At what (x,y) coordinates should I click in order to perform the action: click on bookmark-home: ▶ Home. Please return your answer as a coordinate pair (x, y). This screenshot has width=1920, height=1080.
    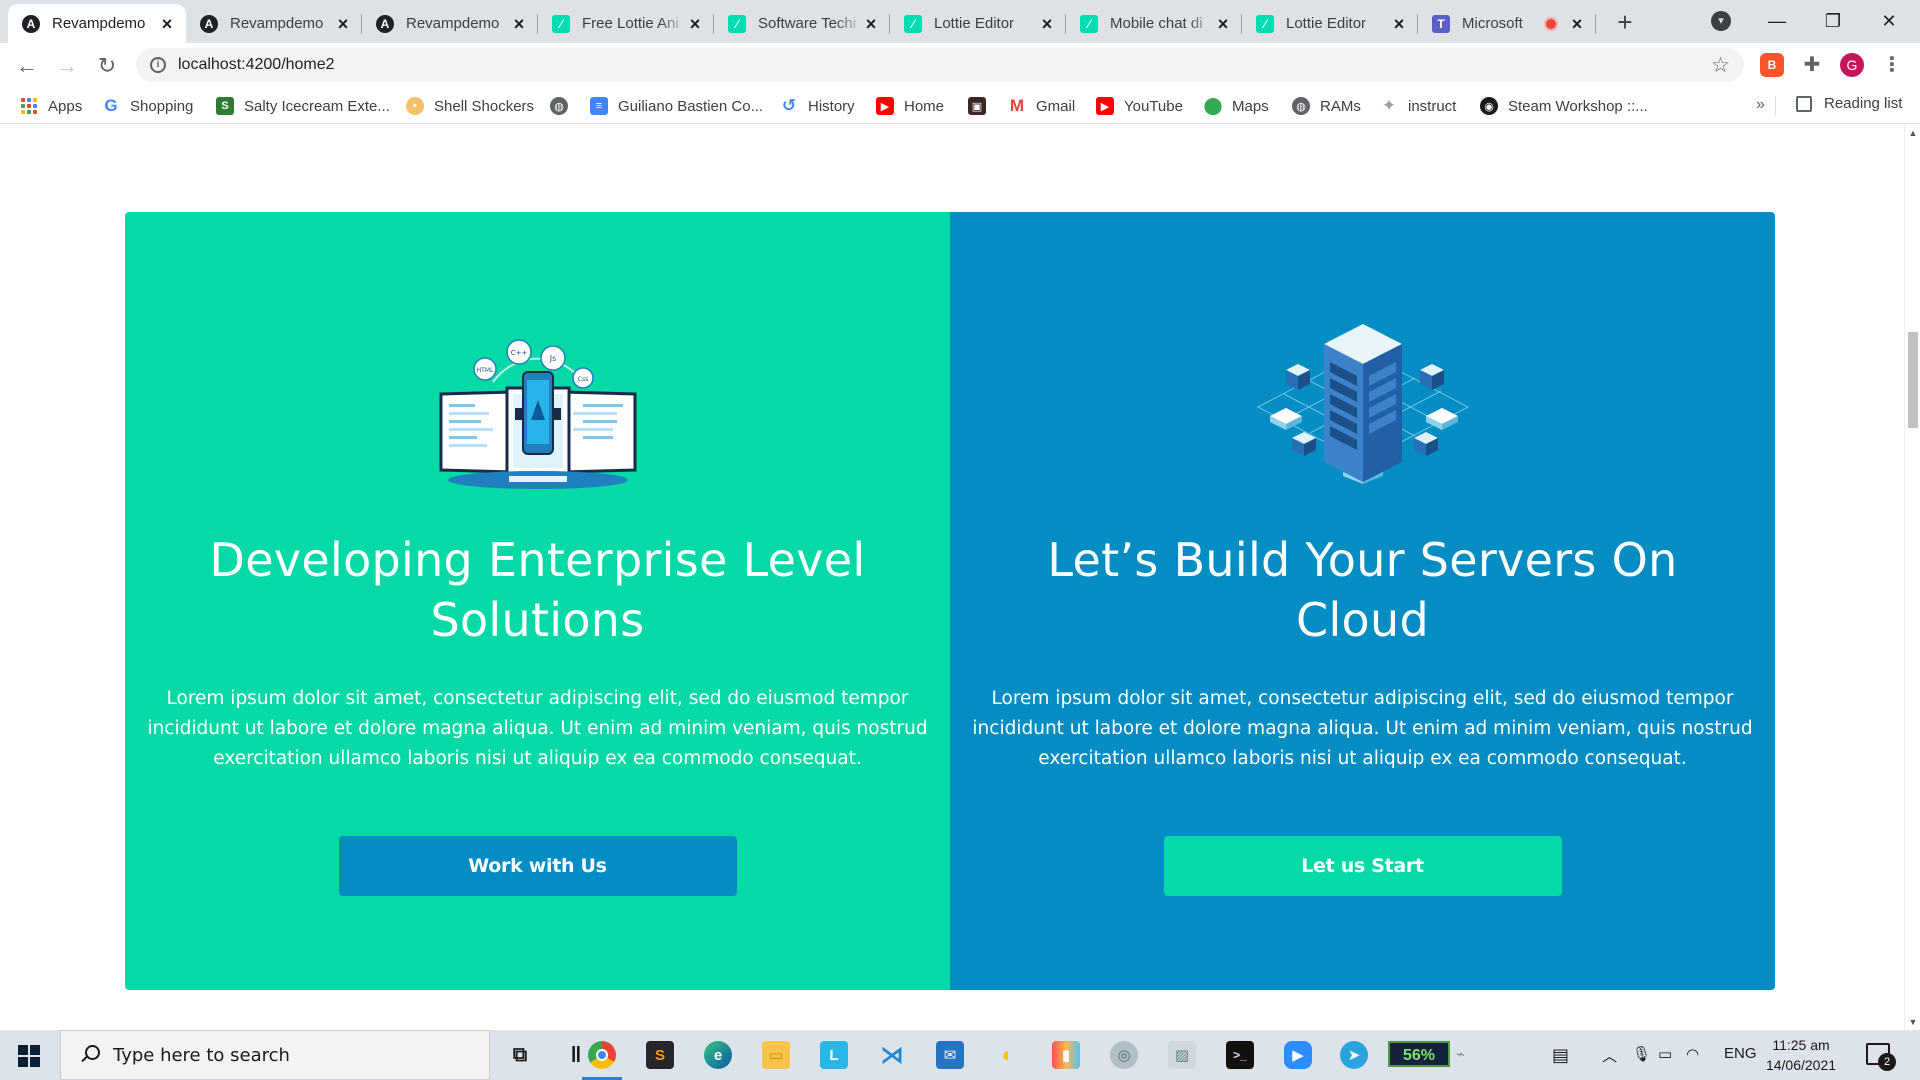
    Looking at the image, I should click on (910, 106).